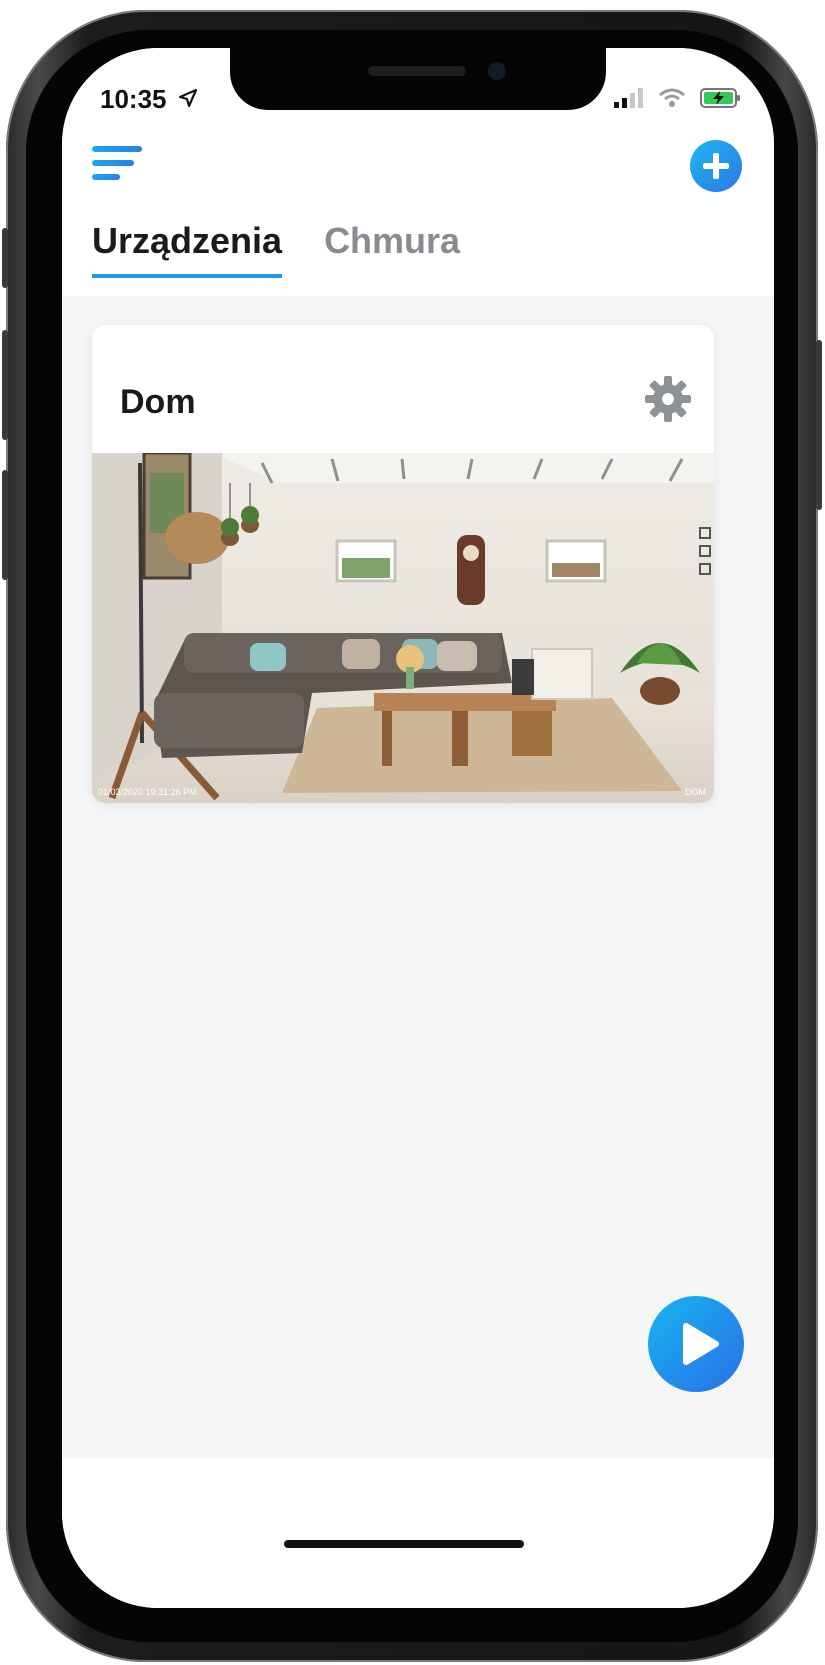 The width and height of the screenshot is (825, 1665). I want to click on notch, so click(418, 79).